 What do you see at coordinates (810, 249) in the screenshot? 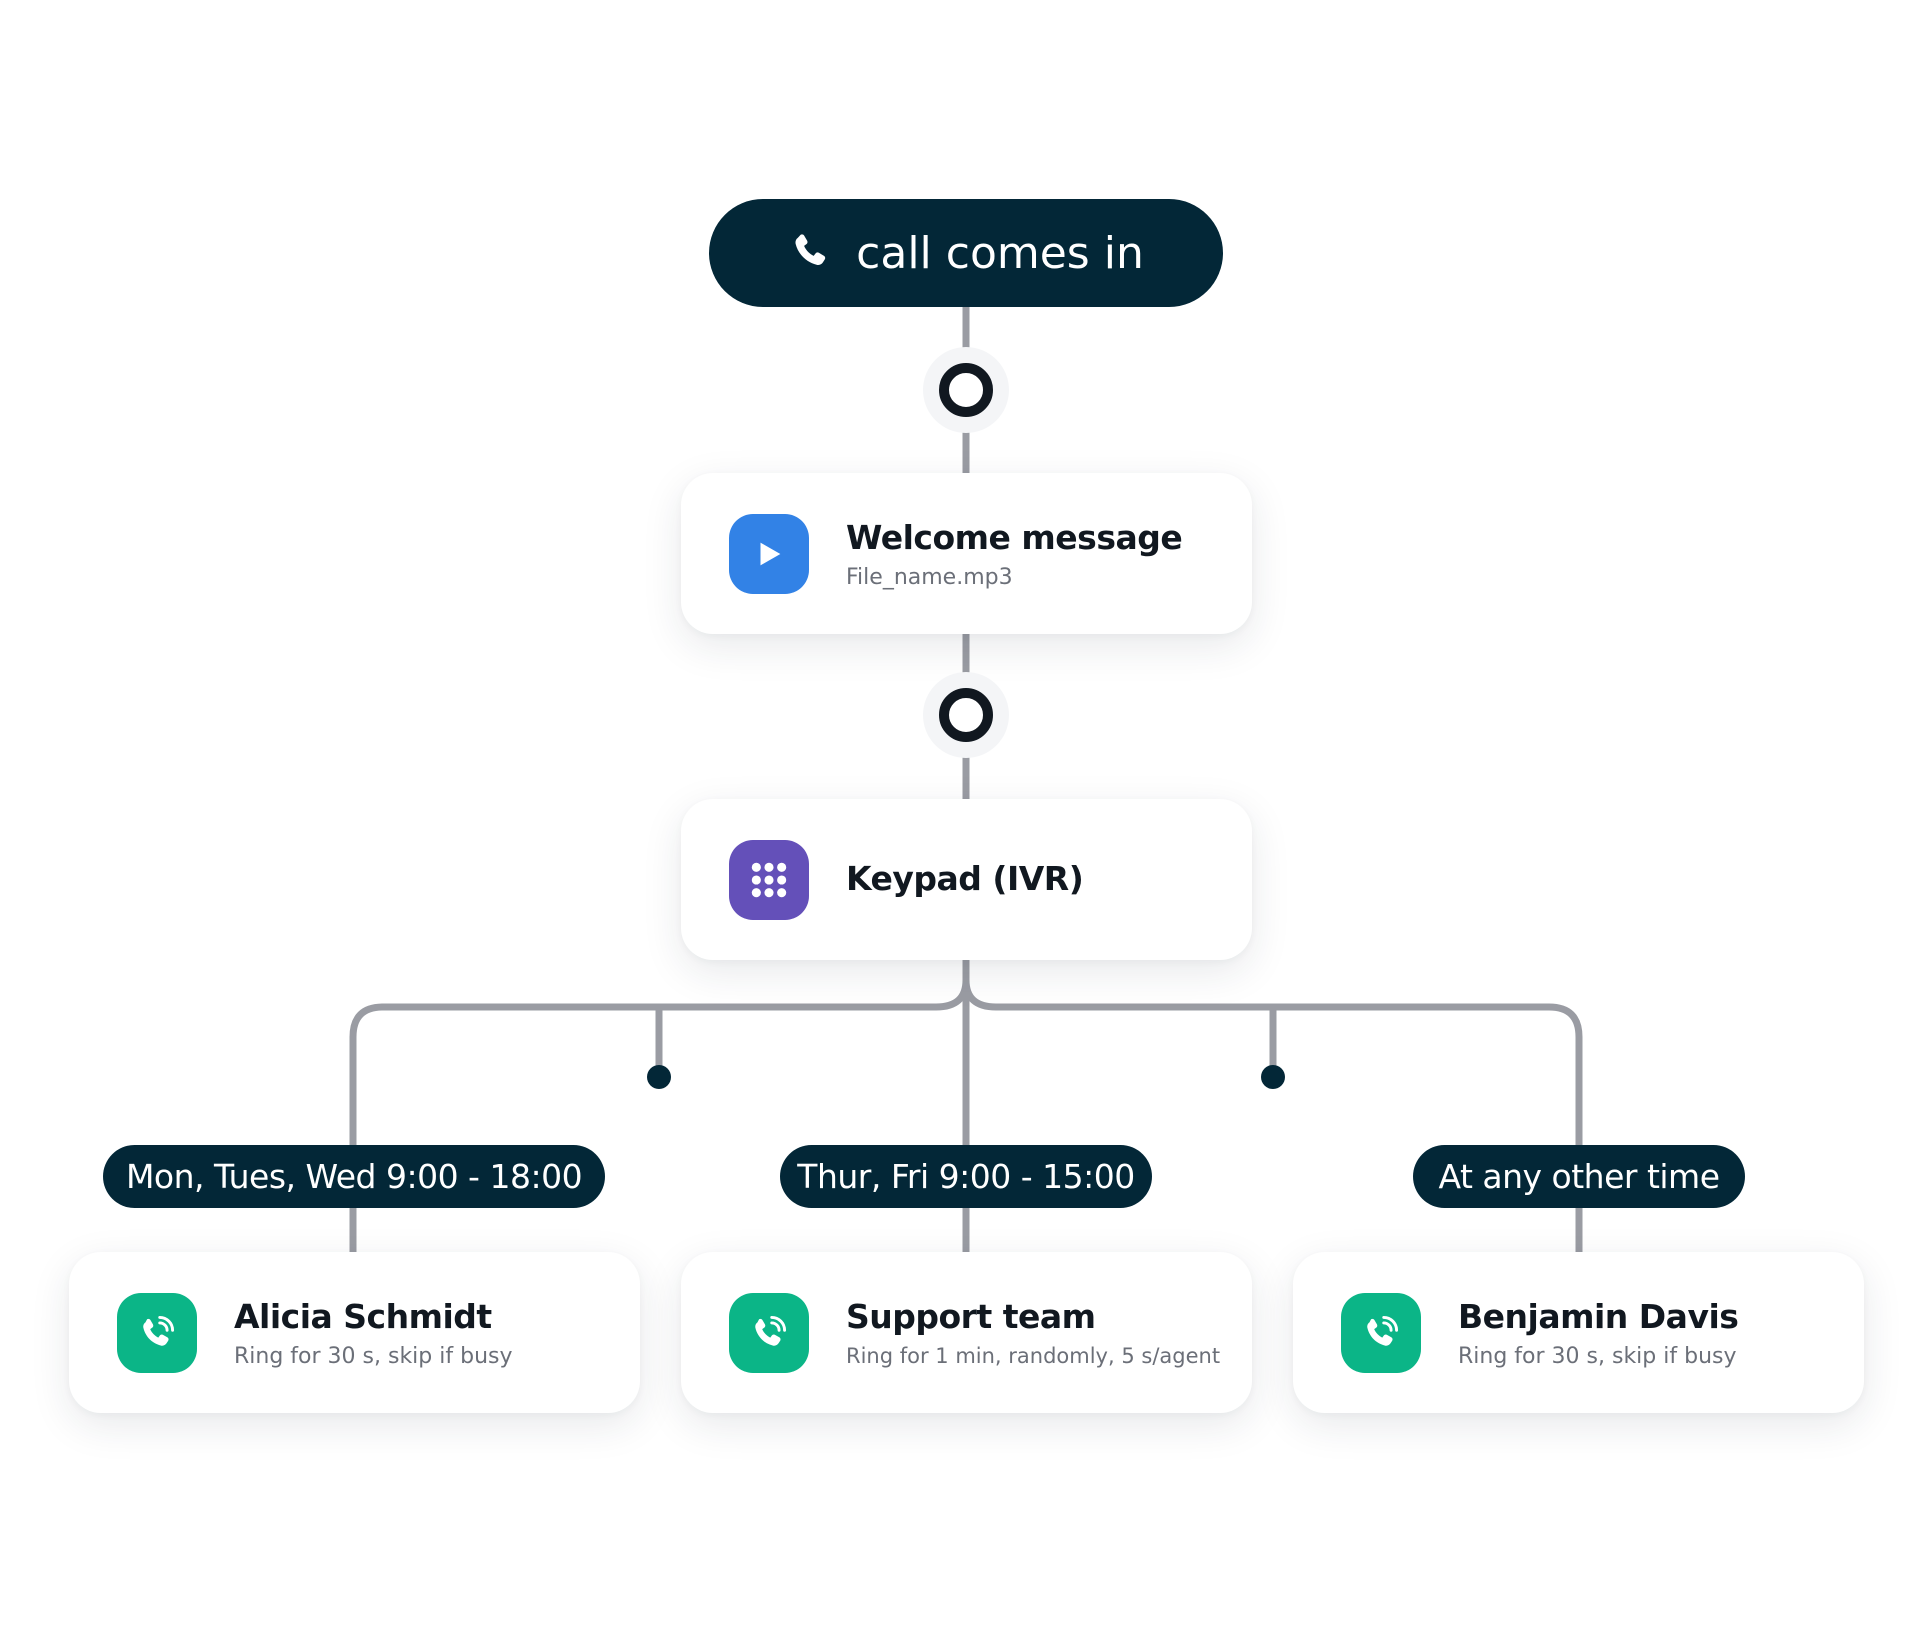
I see `phone-icon` at bounding box center [810, 249].